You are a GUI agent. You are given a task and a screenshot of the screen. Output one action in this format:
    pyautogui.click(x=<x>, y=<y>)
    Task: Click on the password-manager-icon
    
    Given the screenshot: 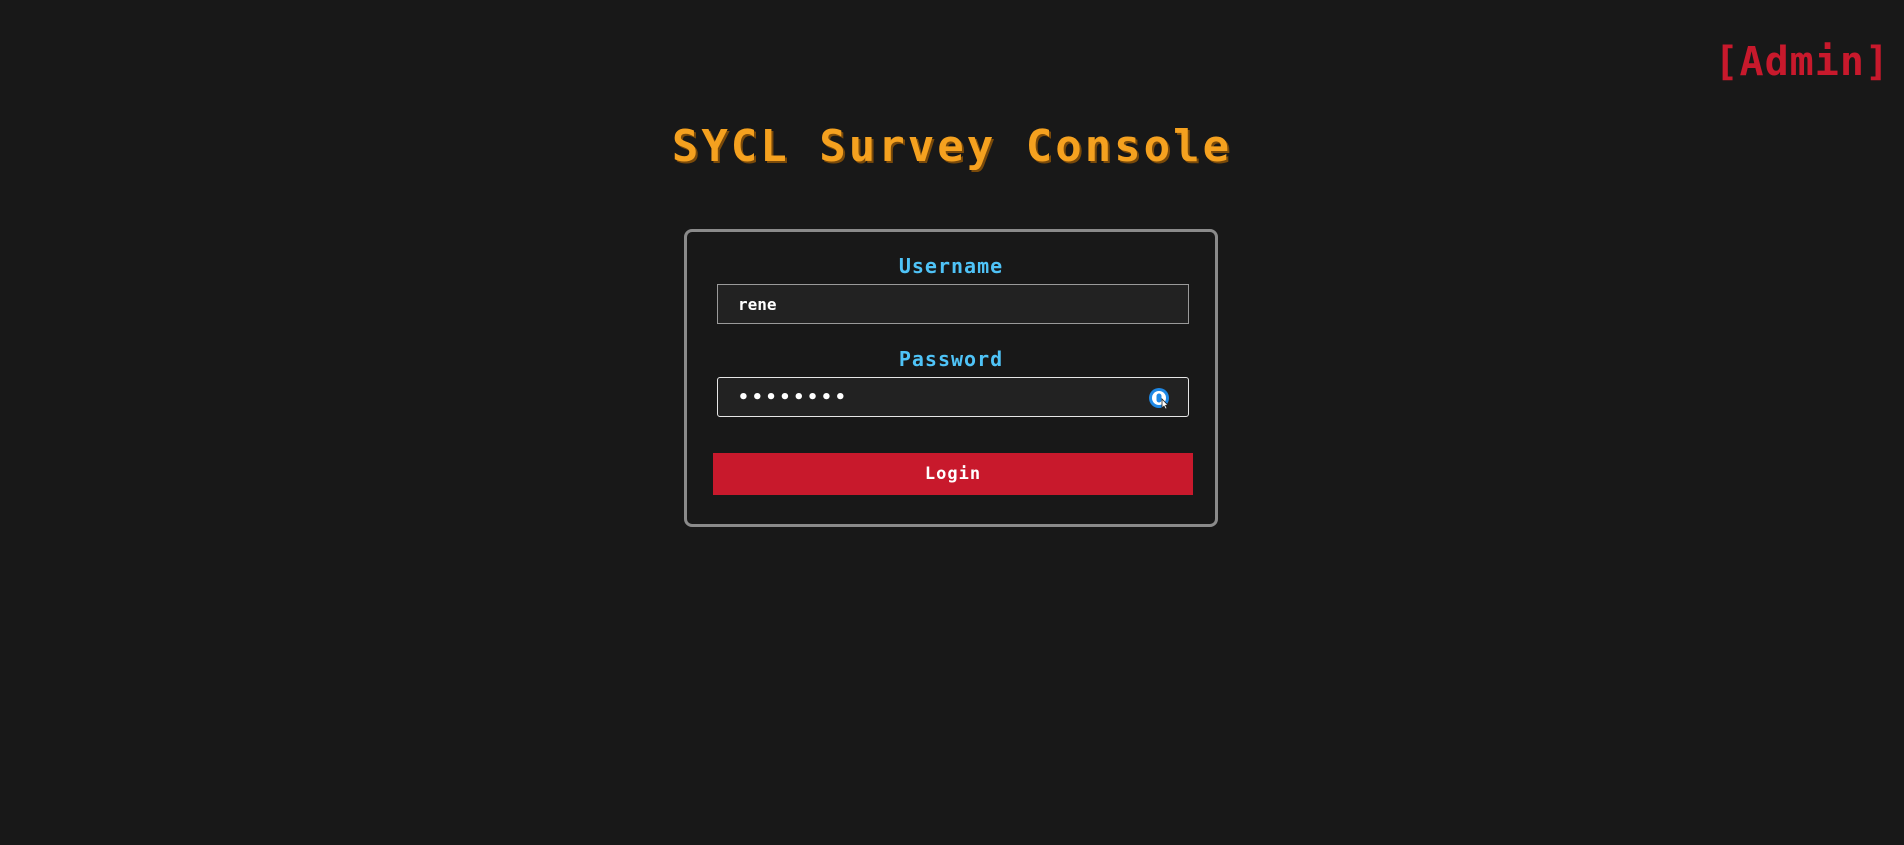 What is the action you would take?
    pyautogui.click(x=1159, y=398)
    